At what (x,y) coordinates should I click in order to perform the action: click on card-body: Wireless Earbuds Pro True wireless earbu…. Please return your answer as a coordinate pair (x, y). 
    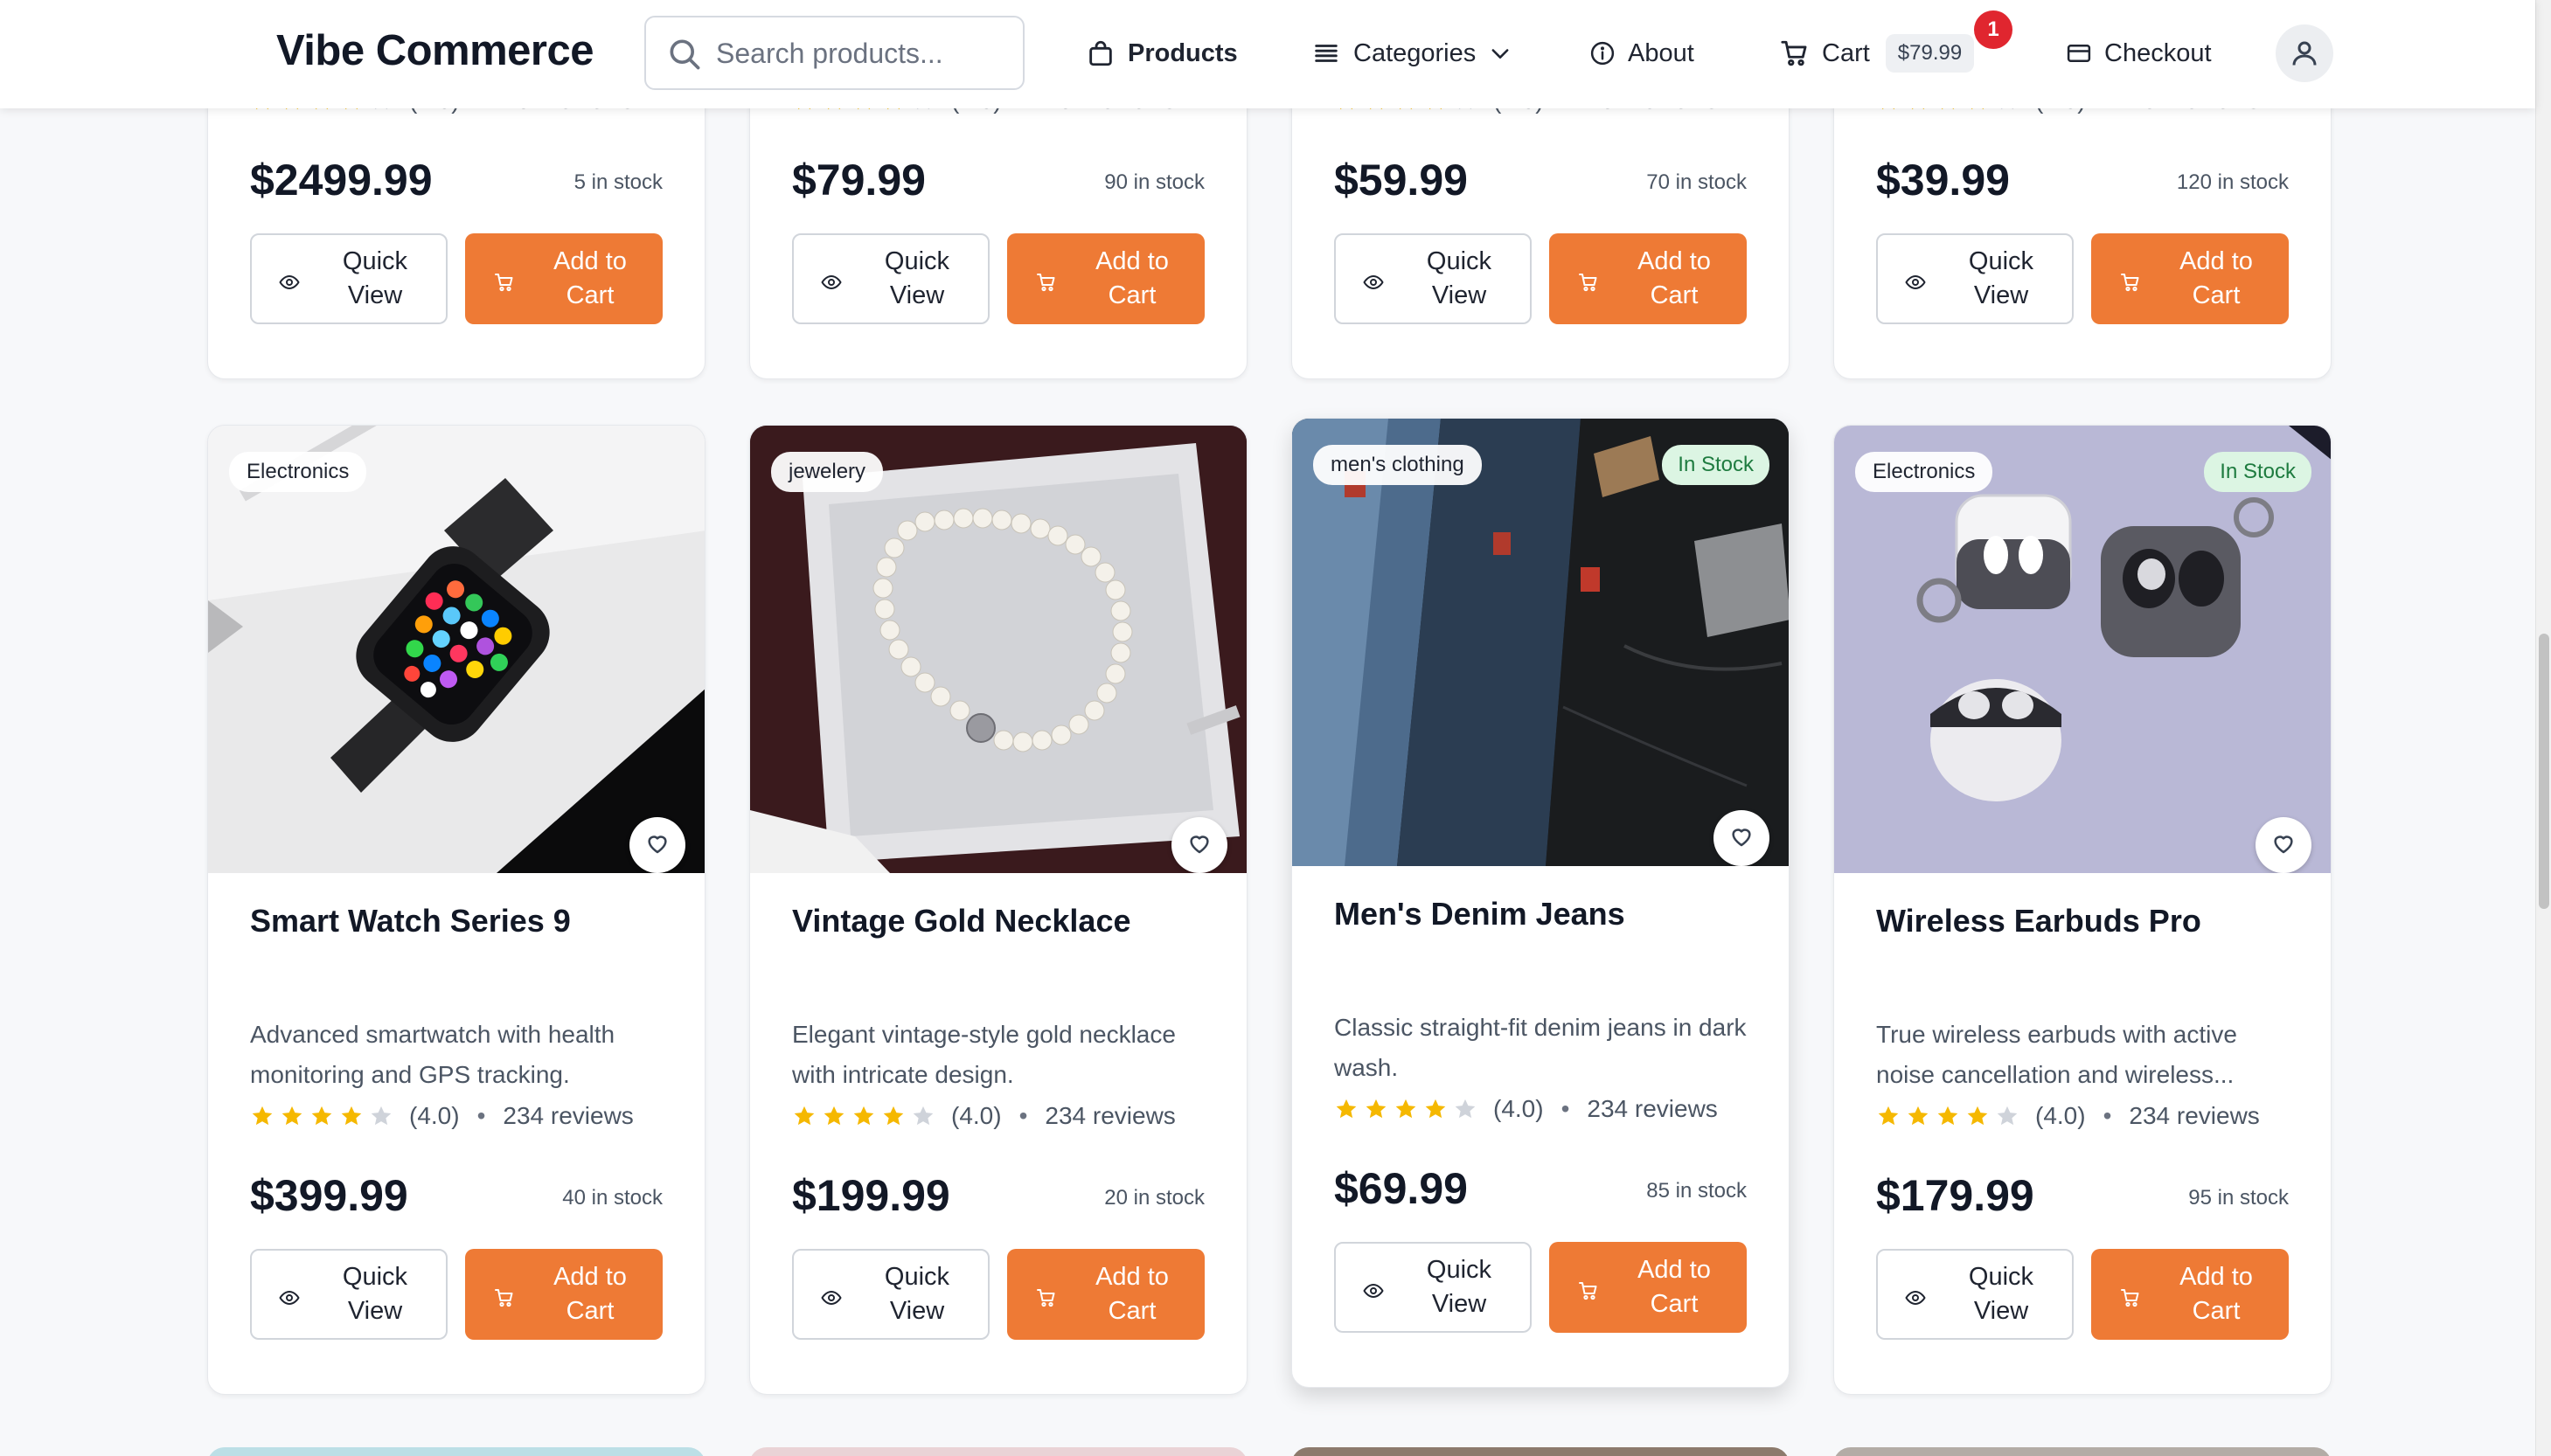
    Looking at the image, I should click on (2082, 1133).